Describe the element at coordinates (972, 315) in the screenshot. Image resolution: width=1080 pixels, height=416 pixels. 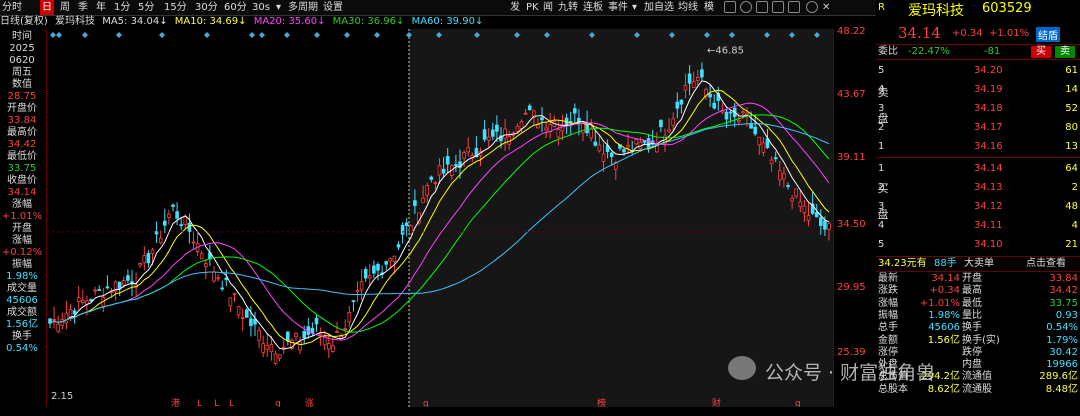
I see `stat-label: 量比` at that location.